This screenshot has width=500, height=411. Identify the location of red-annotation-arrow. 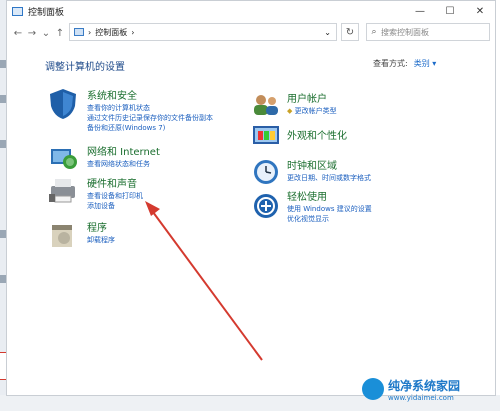
(204, 281).